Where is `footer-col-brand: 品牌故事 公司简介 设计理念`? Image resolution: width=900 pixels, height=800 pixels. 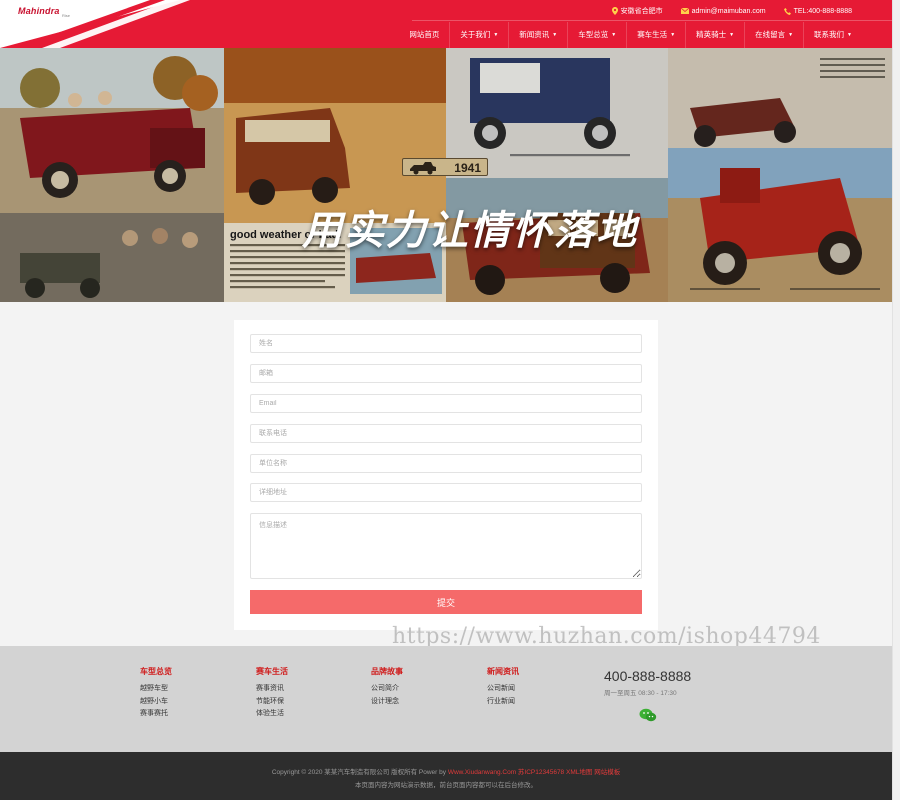
footer-col-brand: 品牌故事 公司简介 设计理念 is located at coordinates (387, 687).